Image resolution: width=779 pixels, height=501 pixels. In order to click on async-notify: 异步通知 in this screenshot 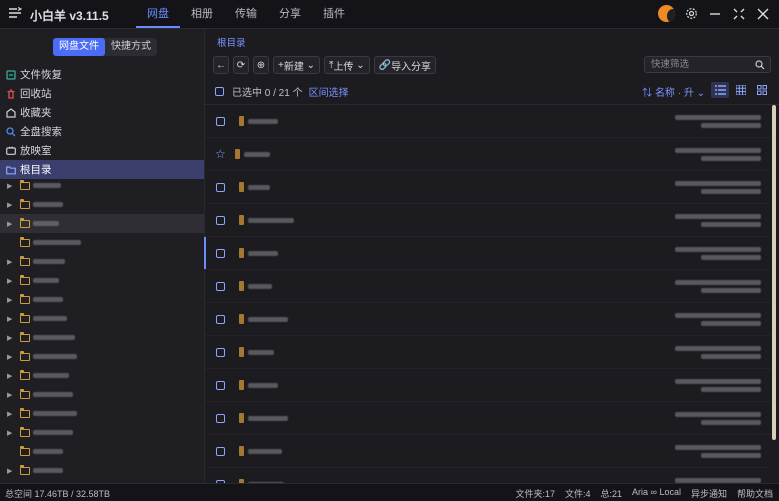, I will do `click(709, 493)`.